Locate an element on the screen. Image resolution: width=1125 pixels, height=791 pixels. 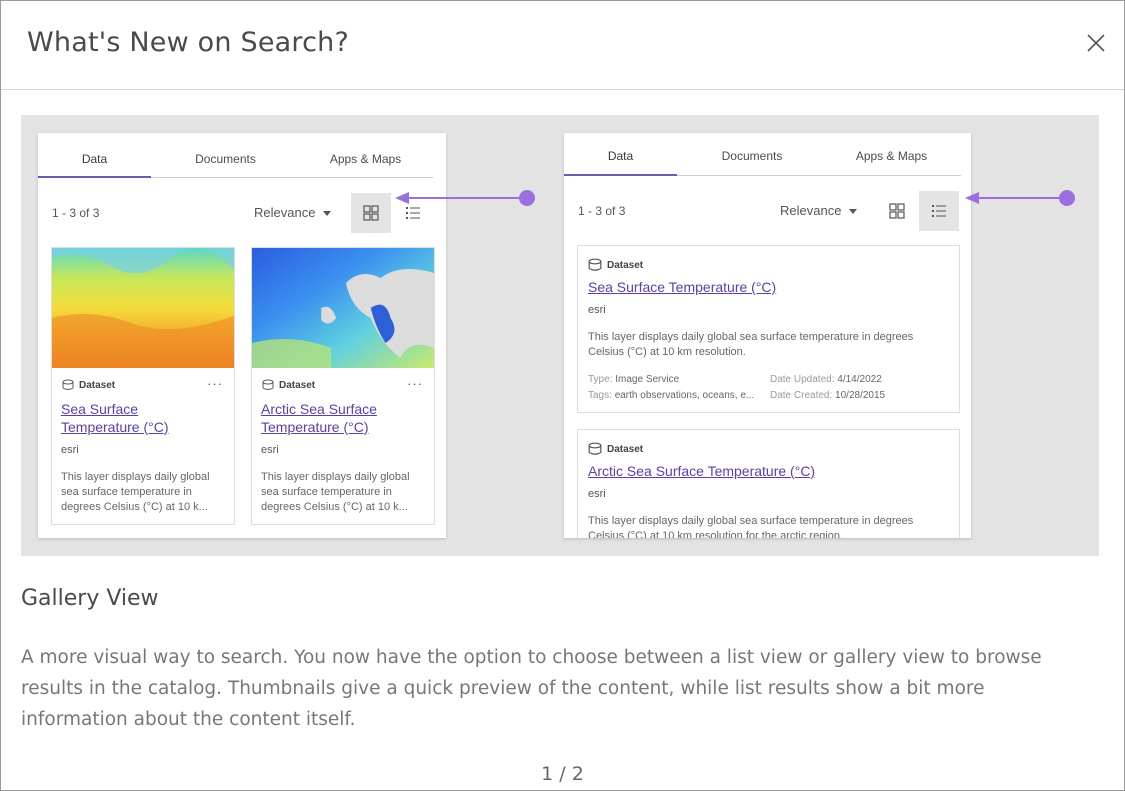
list-icon is located at coordinates (939, 211).